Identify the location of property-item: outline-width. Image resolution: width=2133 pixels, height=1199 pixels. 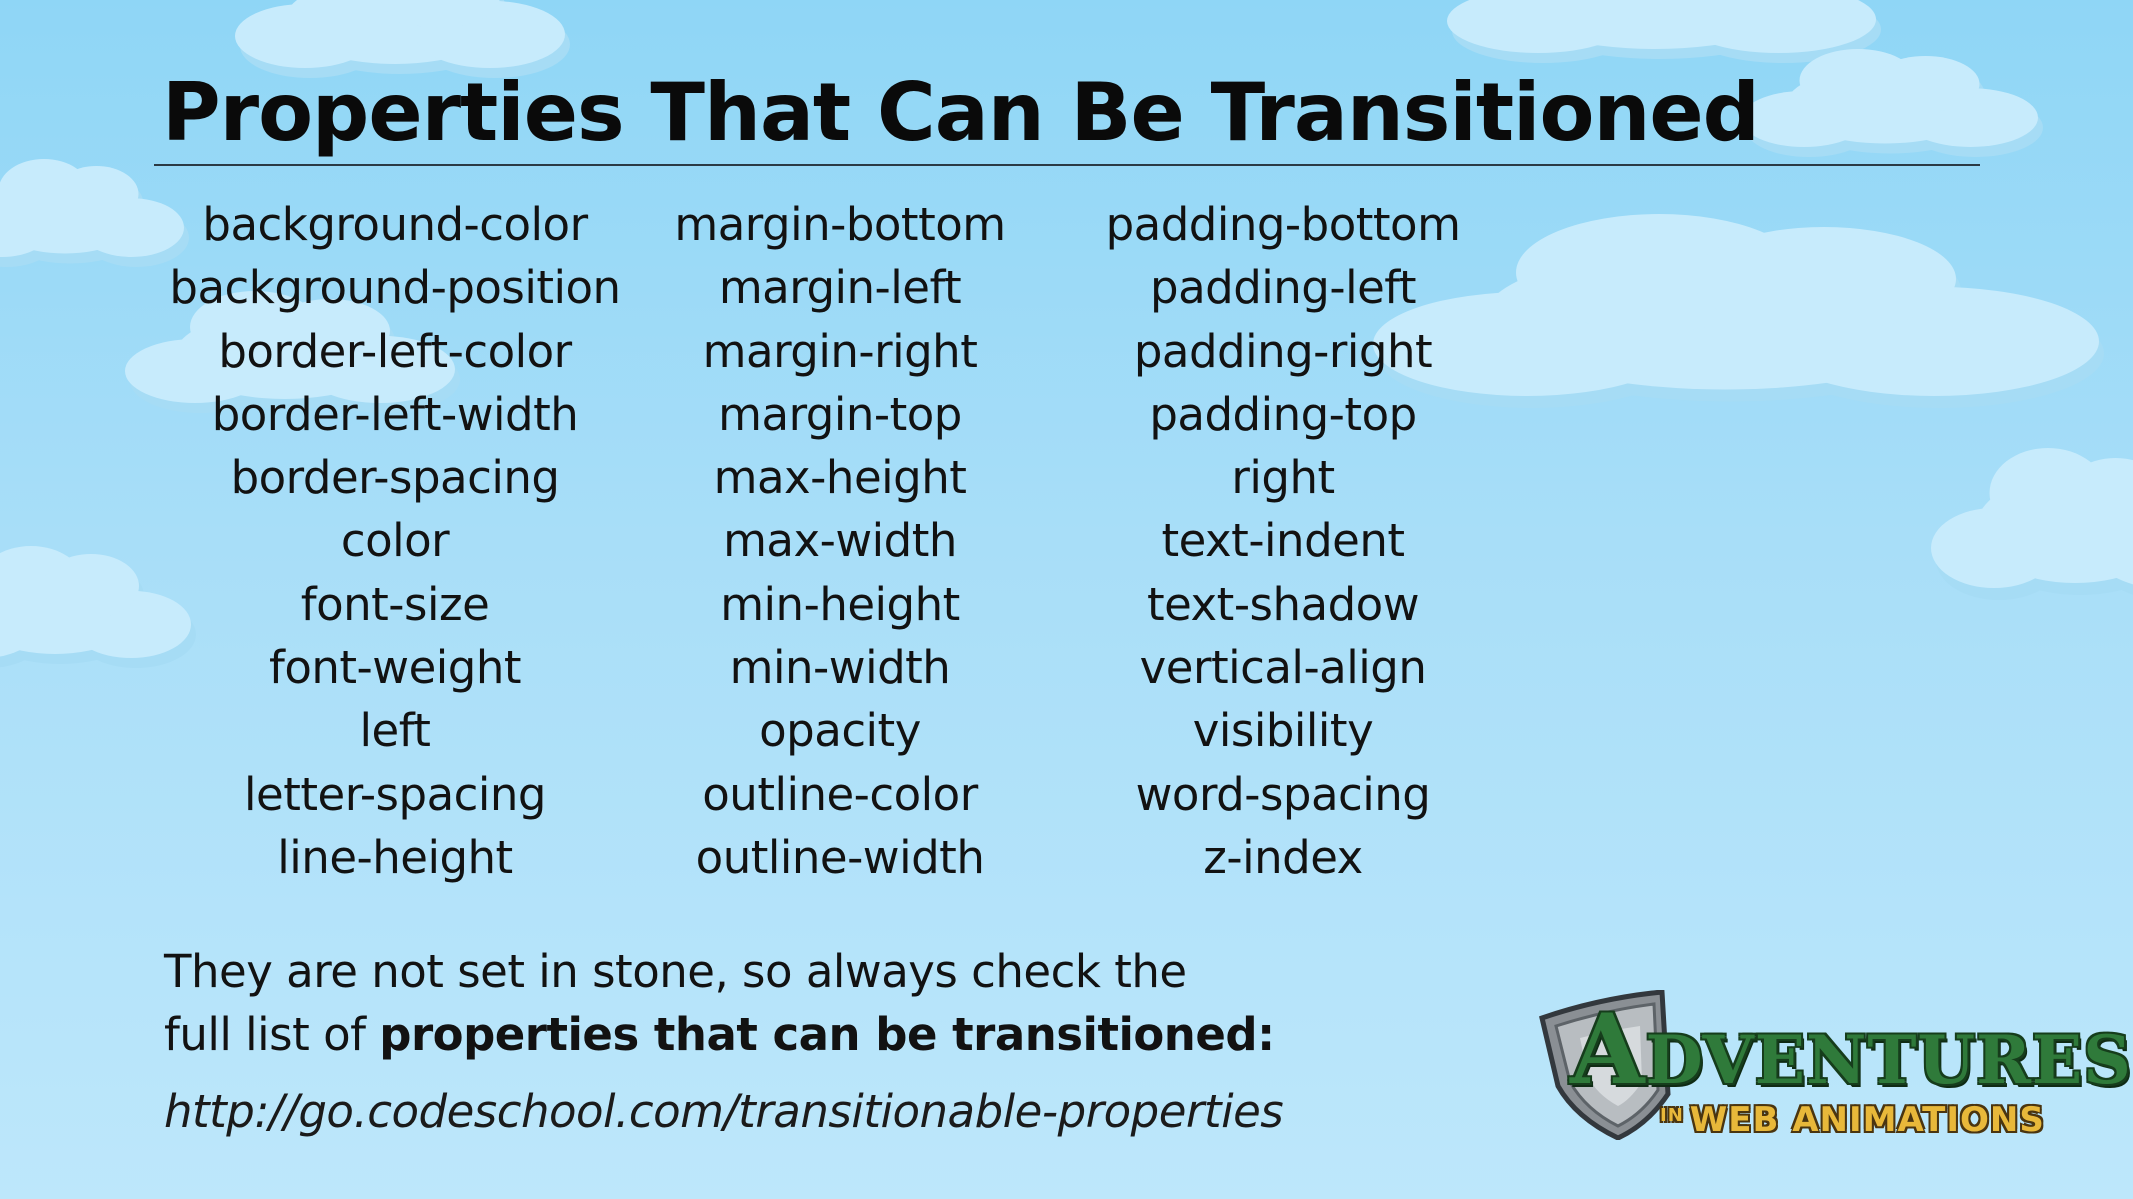
(840, 857).